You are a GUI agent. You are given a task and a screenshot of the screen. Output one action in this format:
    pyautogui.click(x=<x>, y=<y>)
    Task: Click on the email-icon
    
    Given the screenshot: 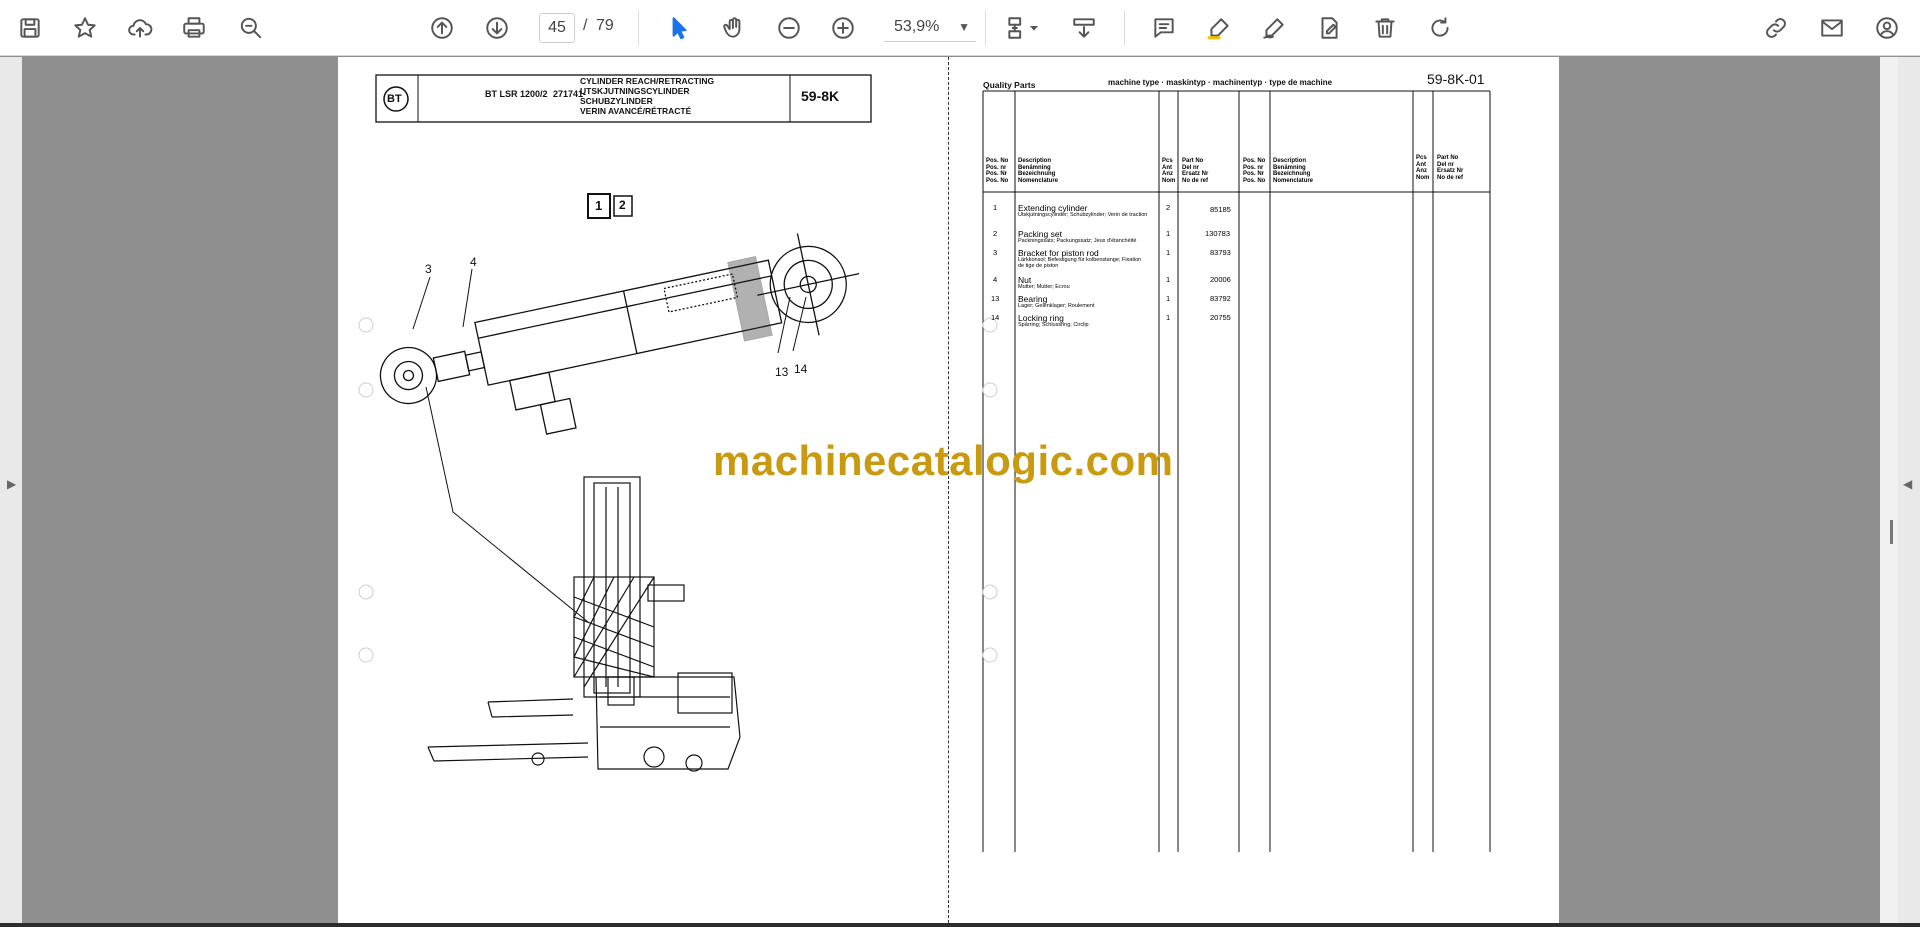 What is the action you would take?
    pyautogui.click(x=1832, y=28)
    